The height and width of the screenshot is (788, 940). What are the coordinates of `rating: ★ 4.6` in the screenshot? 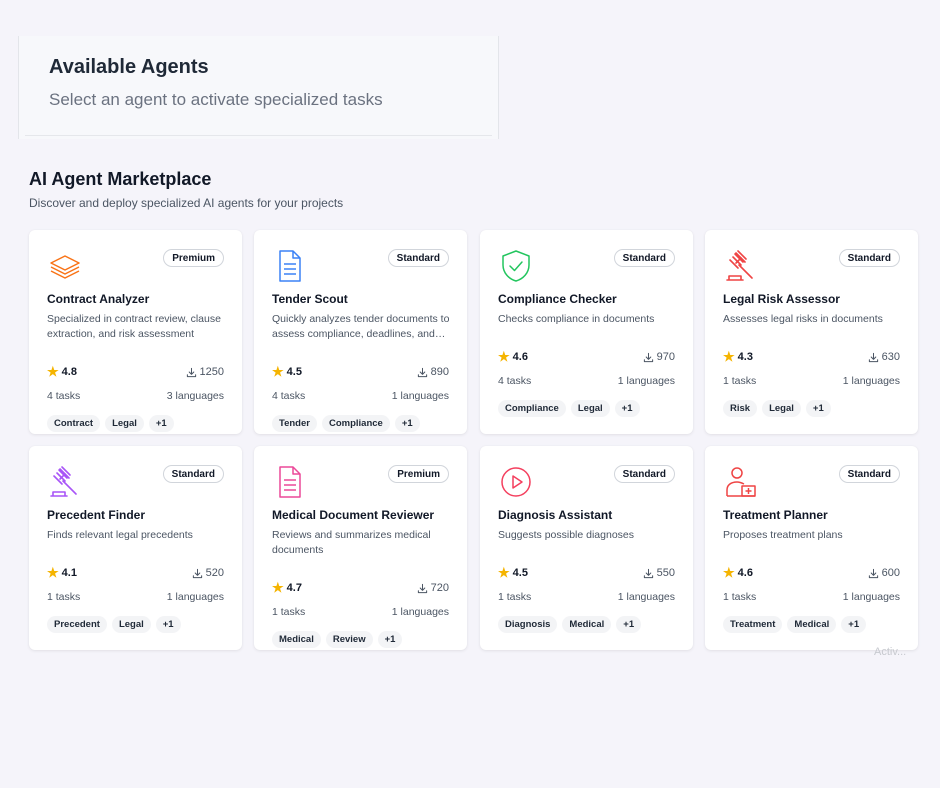 It's located at (738, 572).